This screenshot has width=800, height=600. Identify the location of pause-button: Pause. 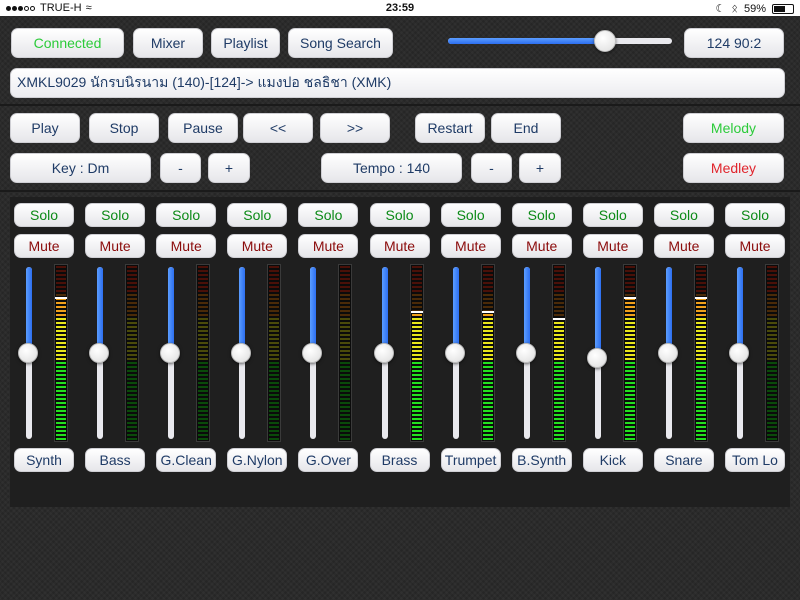
(203, 128).